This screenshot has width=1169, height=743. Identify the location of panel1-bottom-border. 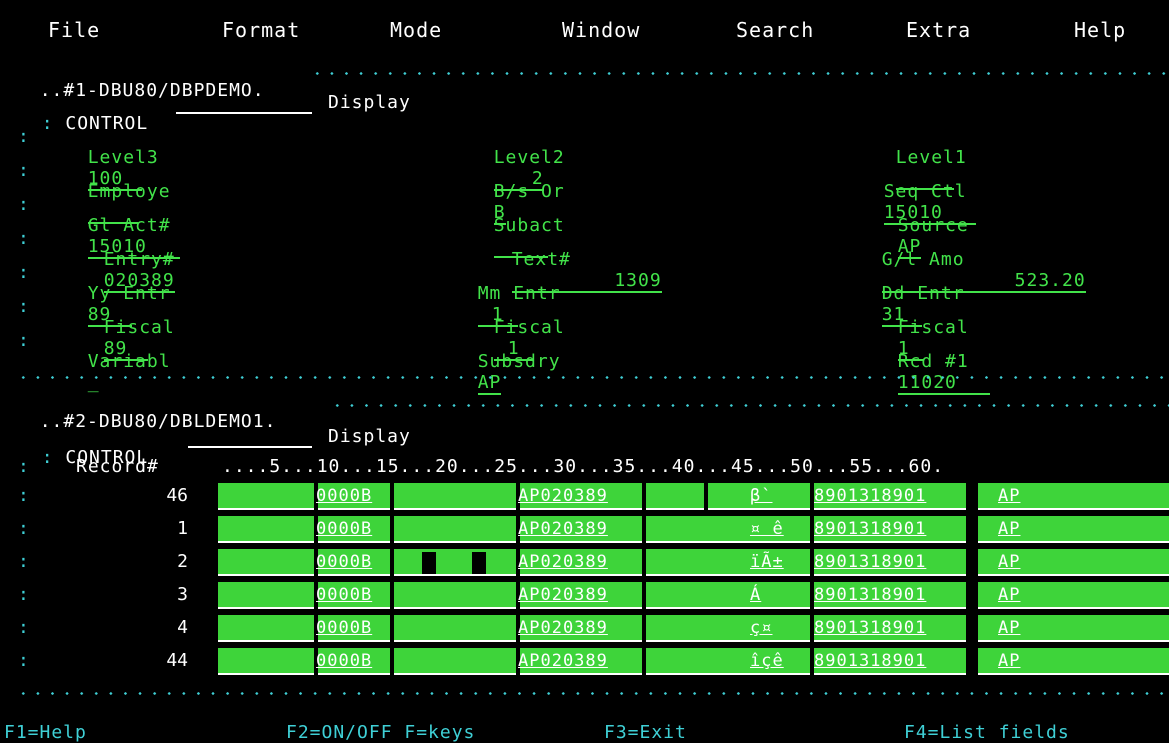
(592, 378).